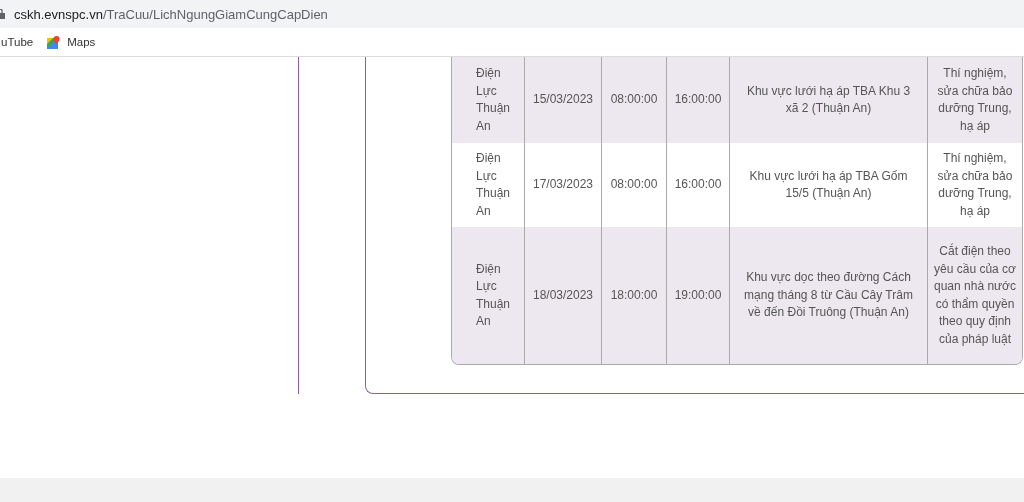 The width and height of the screenshot is (1024, 502). I want to click on table-cell-text: 18/03/2023, so click(563, 295).